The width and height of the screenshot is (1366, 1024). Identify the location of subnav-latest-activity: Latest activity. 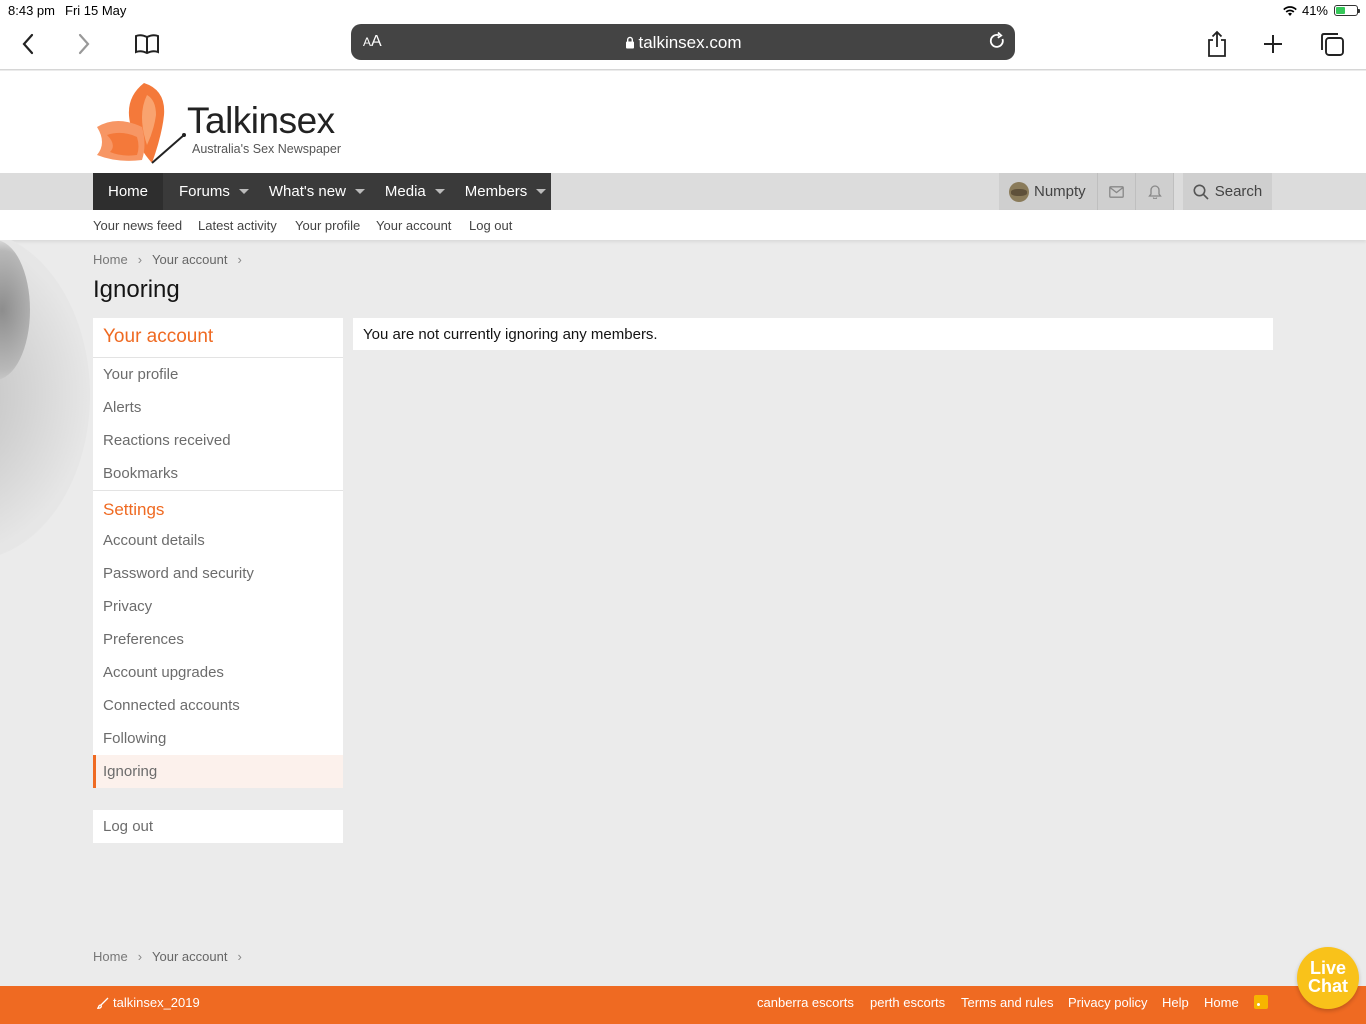
(237, 225).